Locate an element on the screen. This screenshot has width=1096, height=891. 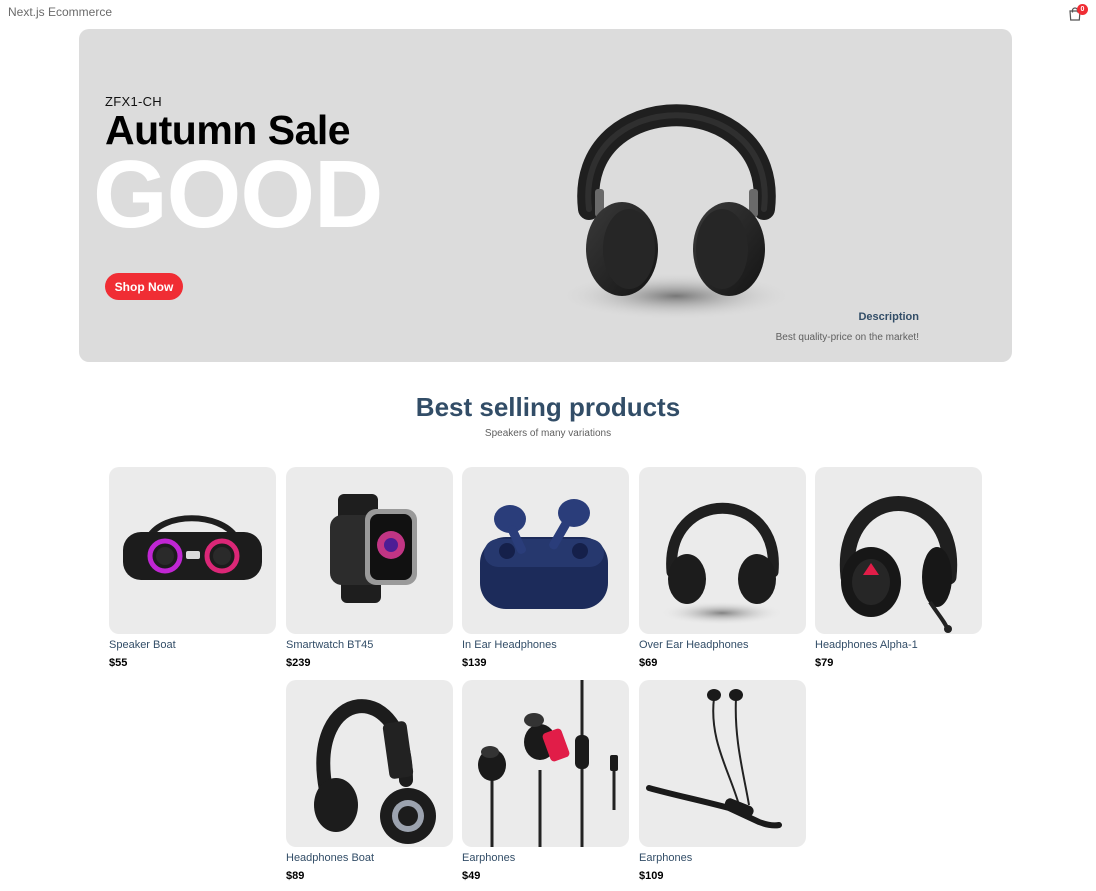
section-title: Best selling products is located at coordinates (548, 407).